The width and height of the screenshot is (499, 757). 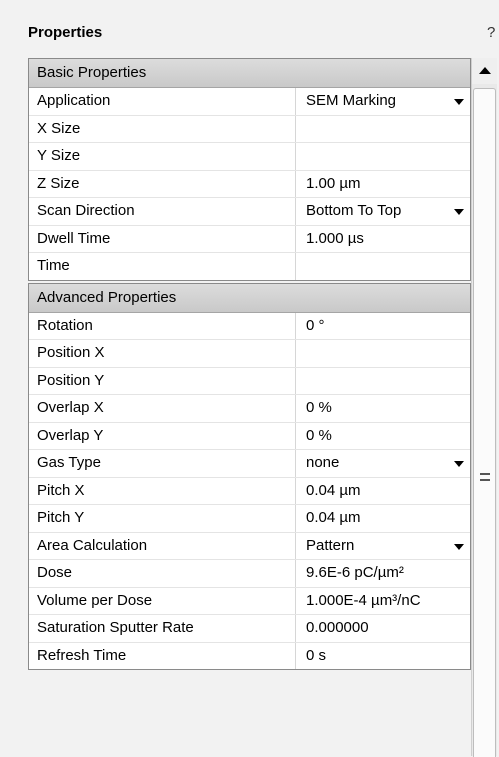 I want to click on property-row-gas-type: Gas Type none, so click(x=249, y=463).